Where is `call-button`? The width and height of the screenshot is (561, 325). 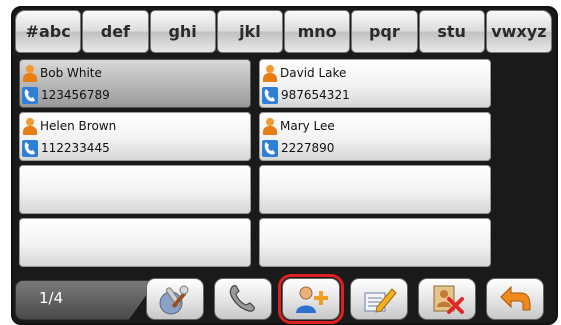 call-button is located at coordinates (243, 299).